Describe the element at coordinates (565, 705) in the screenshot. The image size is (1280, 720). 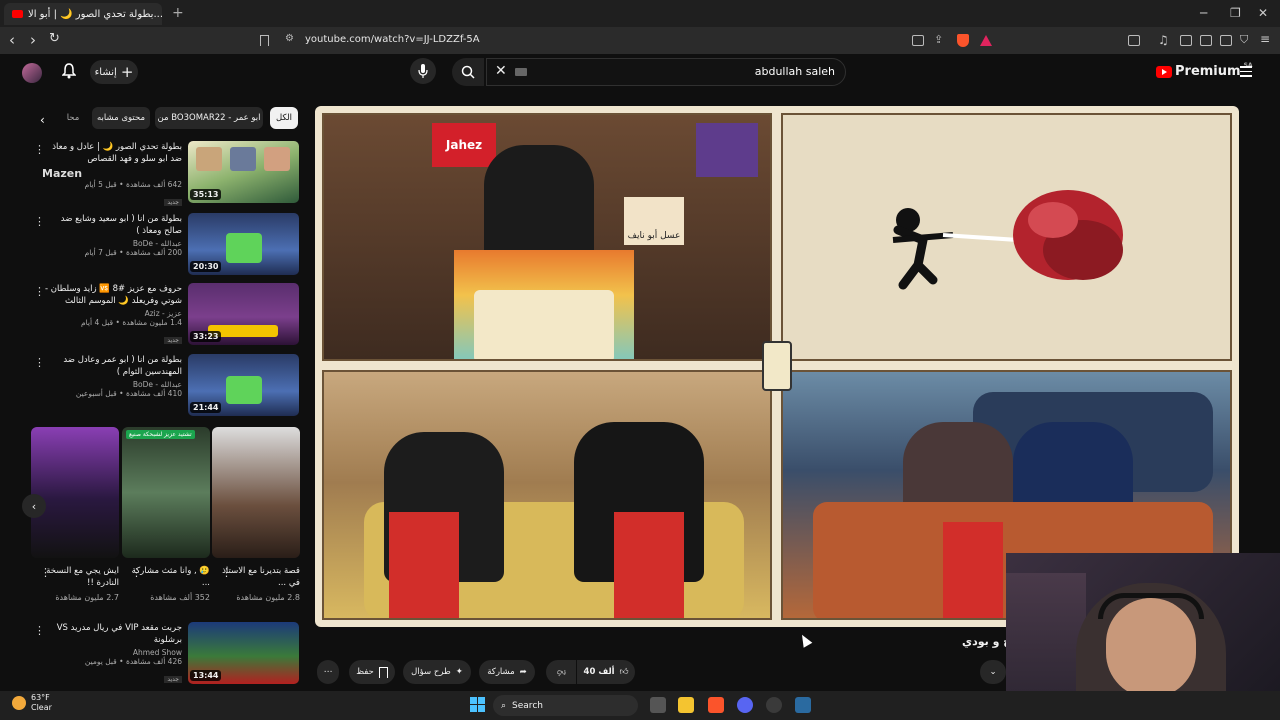
I see `taskbar-search: ⌕ Search` at that location.